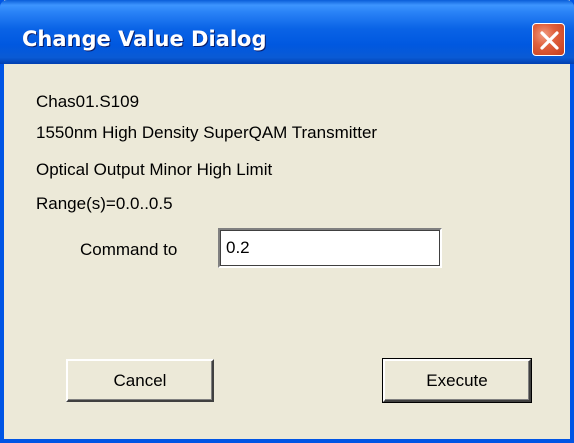  Describe the element at coordinates (207, 132) in the screenshot. I see `device-name-label: 1550nm High Density SuperQAM Transmitter` at that location.